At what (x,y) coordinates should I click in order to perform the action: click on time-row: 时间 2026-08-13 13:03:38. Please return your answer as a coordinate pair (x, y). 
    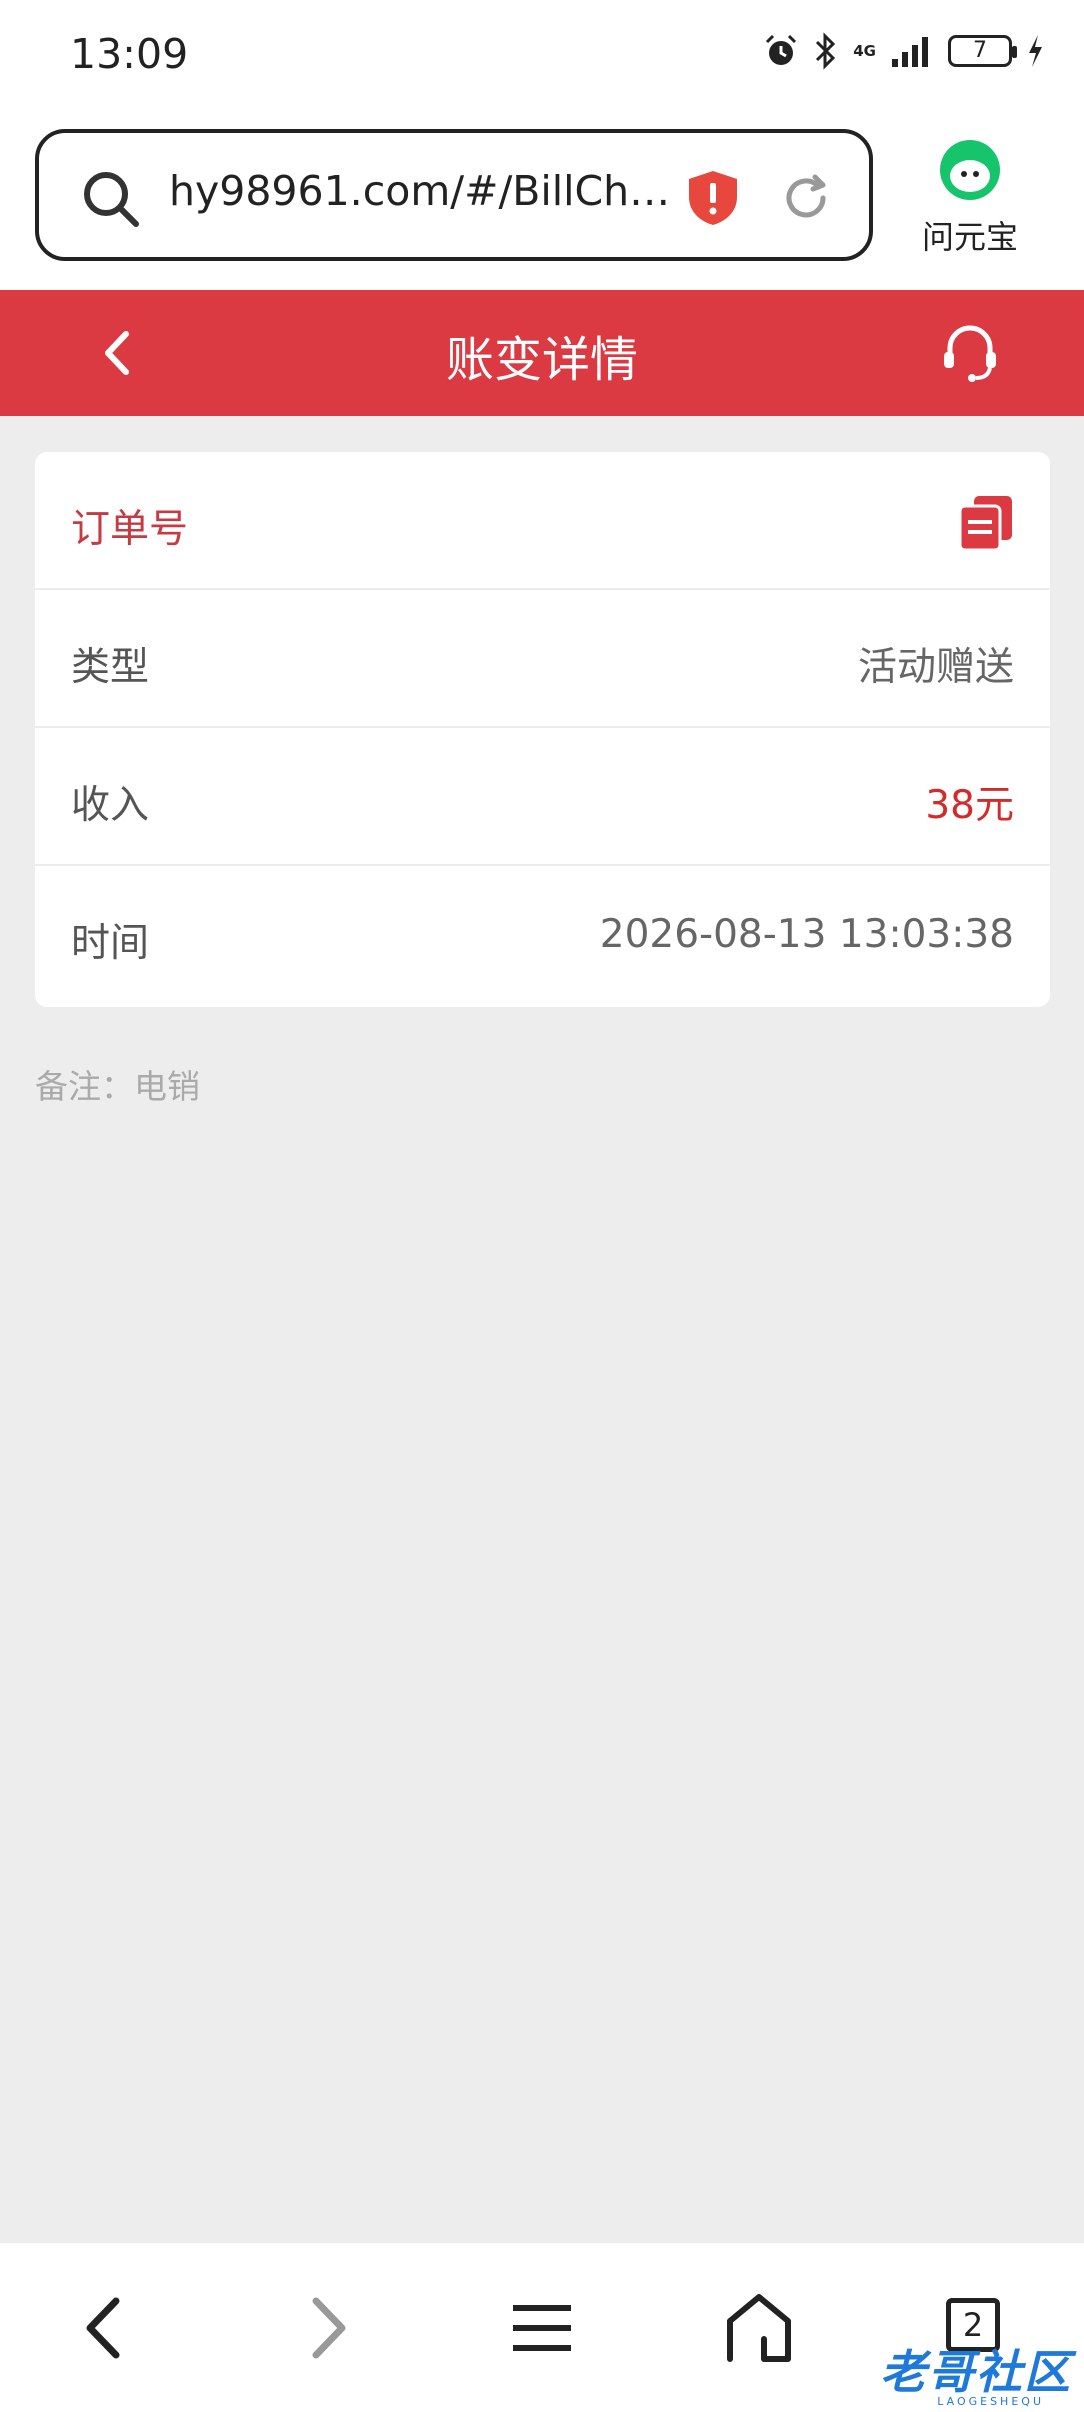
    Looking at the image, I should click on (542, 935).